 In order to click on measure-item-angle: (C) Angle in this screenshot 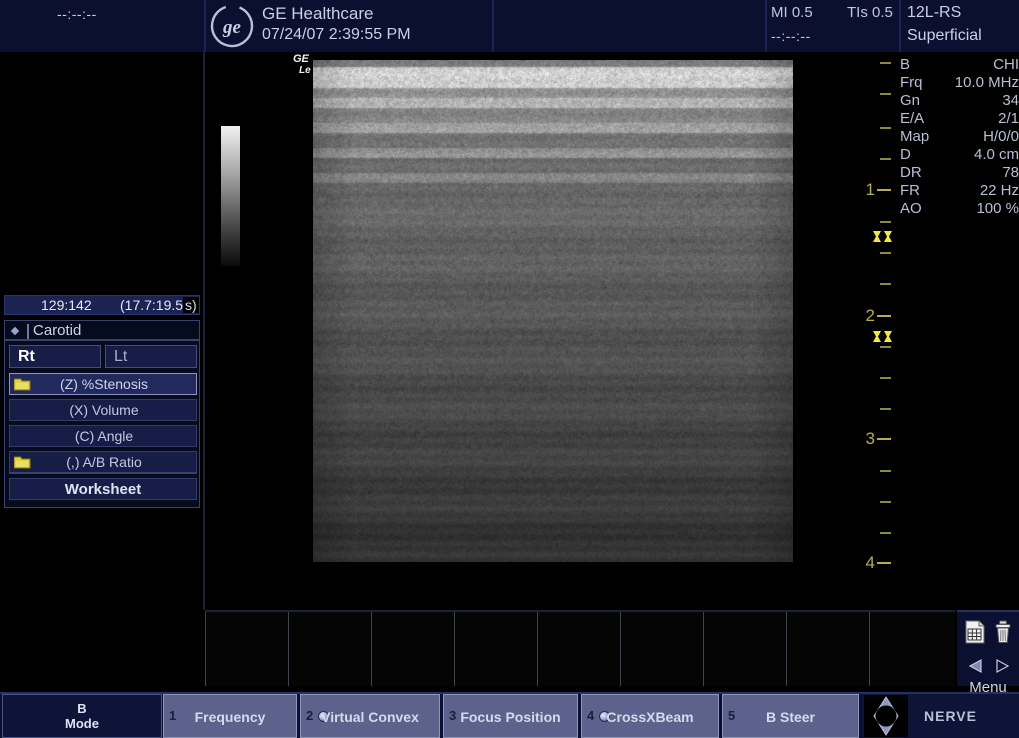, I will do `click(103, 436)`.